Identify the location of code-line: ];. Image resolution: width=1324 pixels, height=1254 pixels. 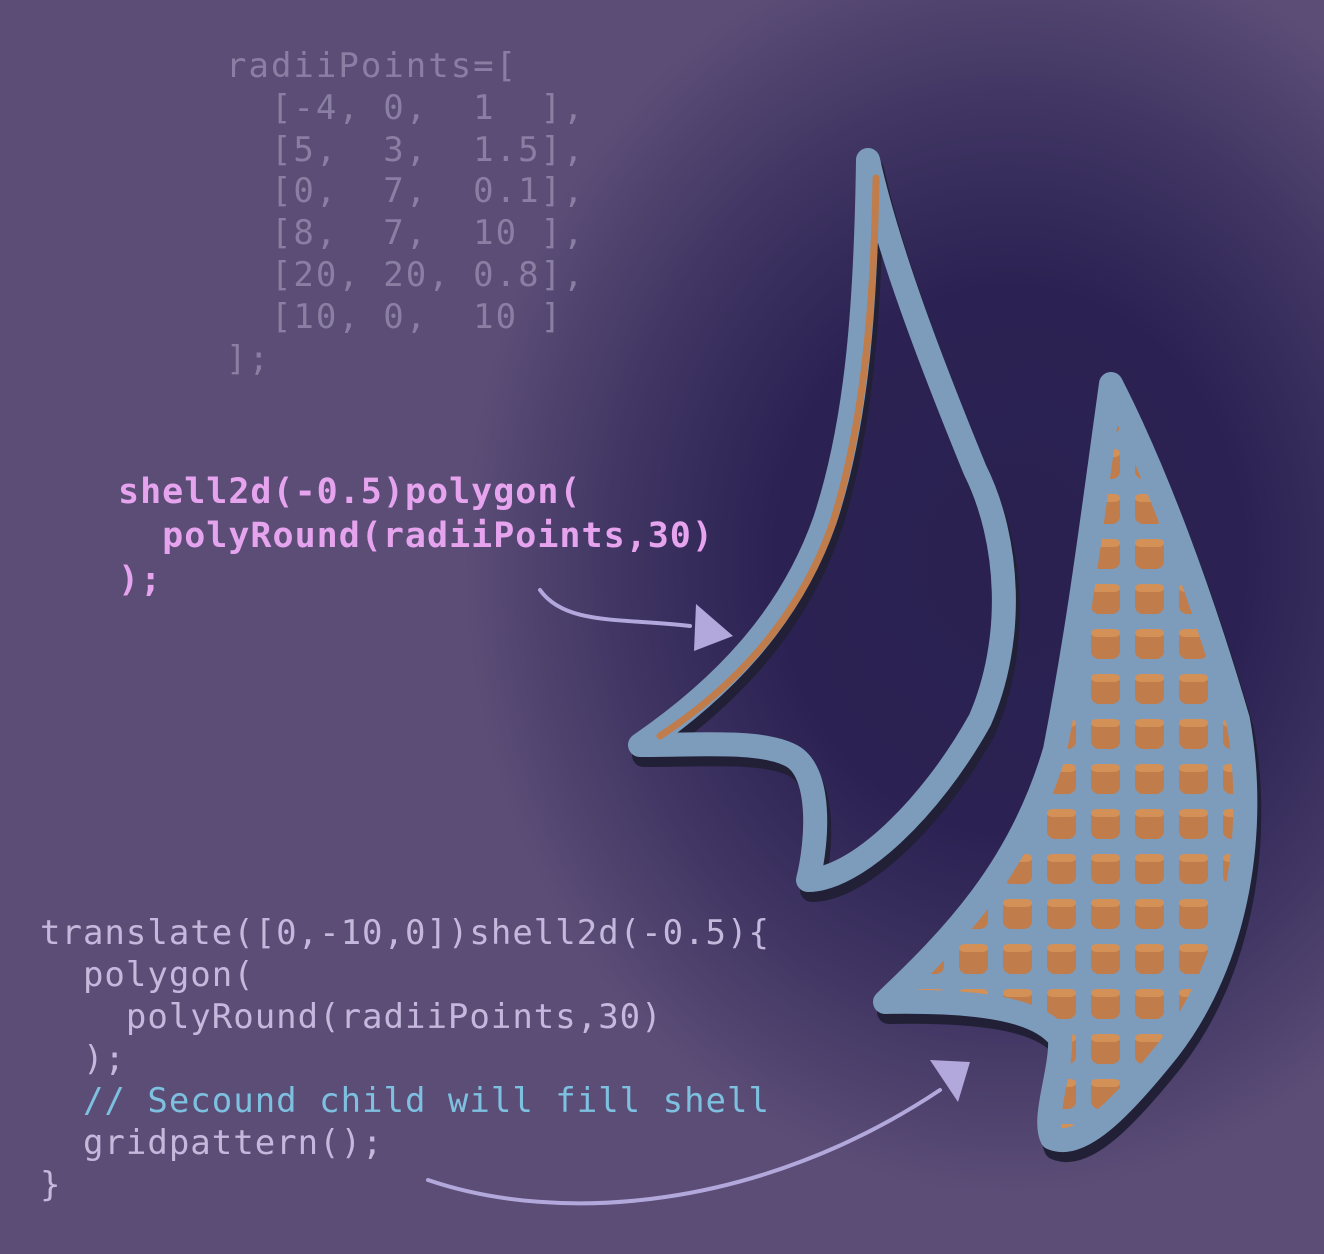
(248, 358).